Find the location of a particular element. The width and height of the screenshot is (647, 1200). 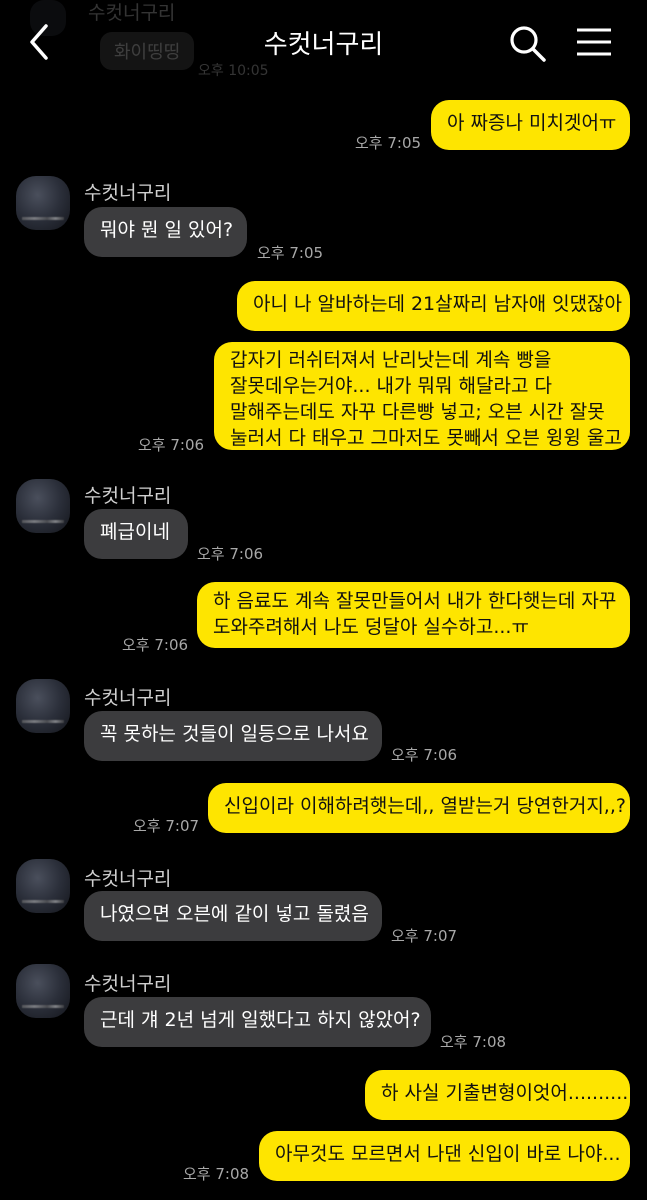

search-icon is located at coordinates (528, 44).